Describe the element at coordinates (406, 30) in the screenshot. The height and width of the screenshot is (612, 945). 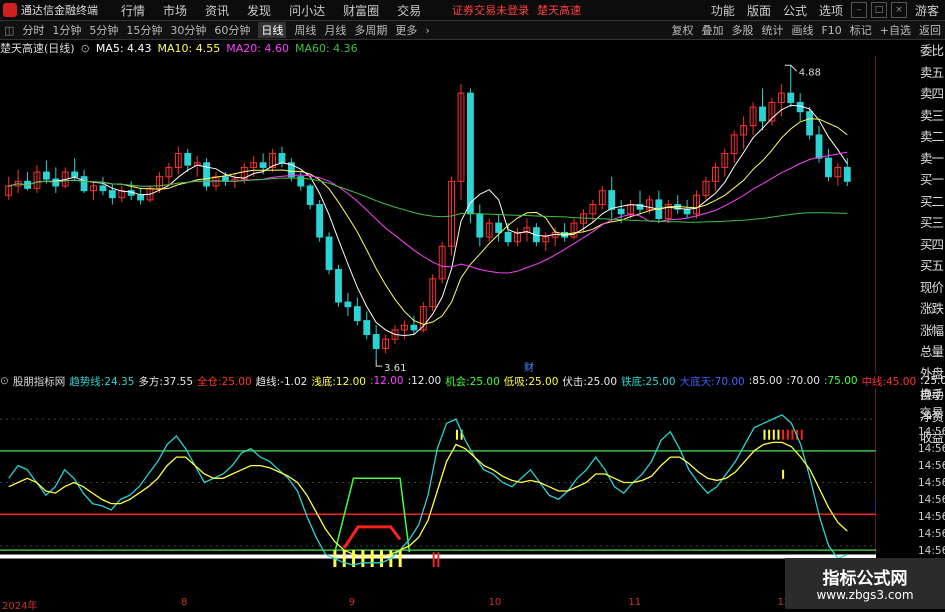
I see `period-tab-more: 更多` at that location.